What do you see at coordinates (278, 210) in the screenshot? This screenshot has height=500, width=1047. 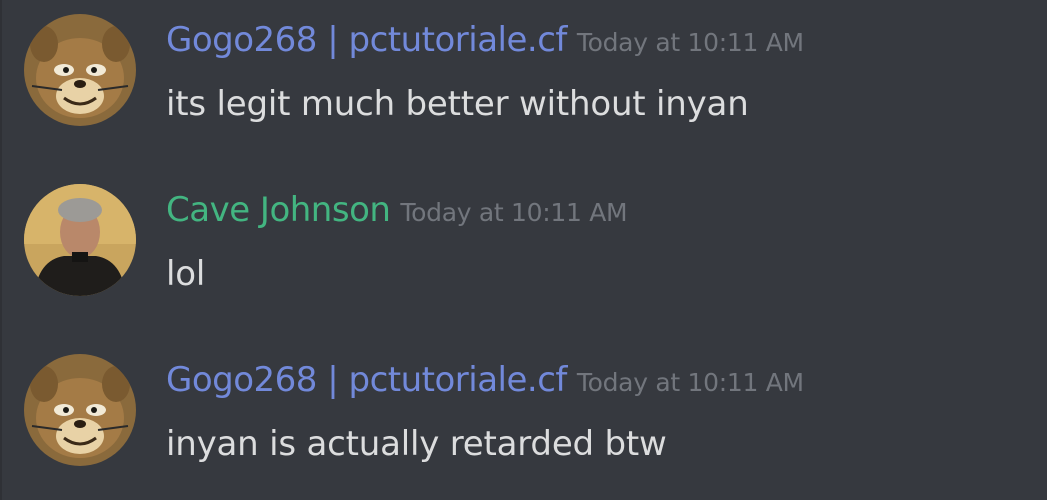 I see `username: Cave Johnson` at bounding box center [278, 210].